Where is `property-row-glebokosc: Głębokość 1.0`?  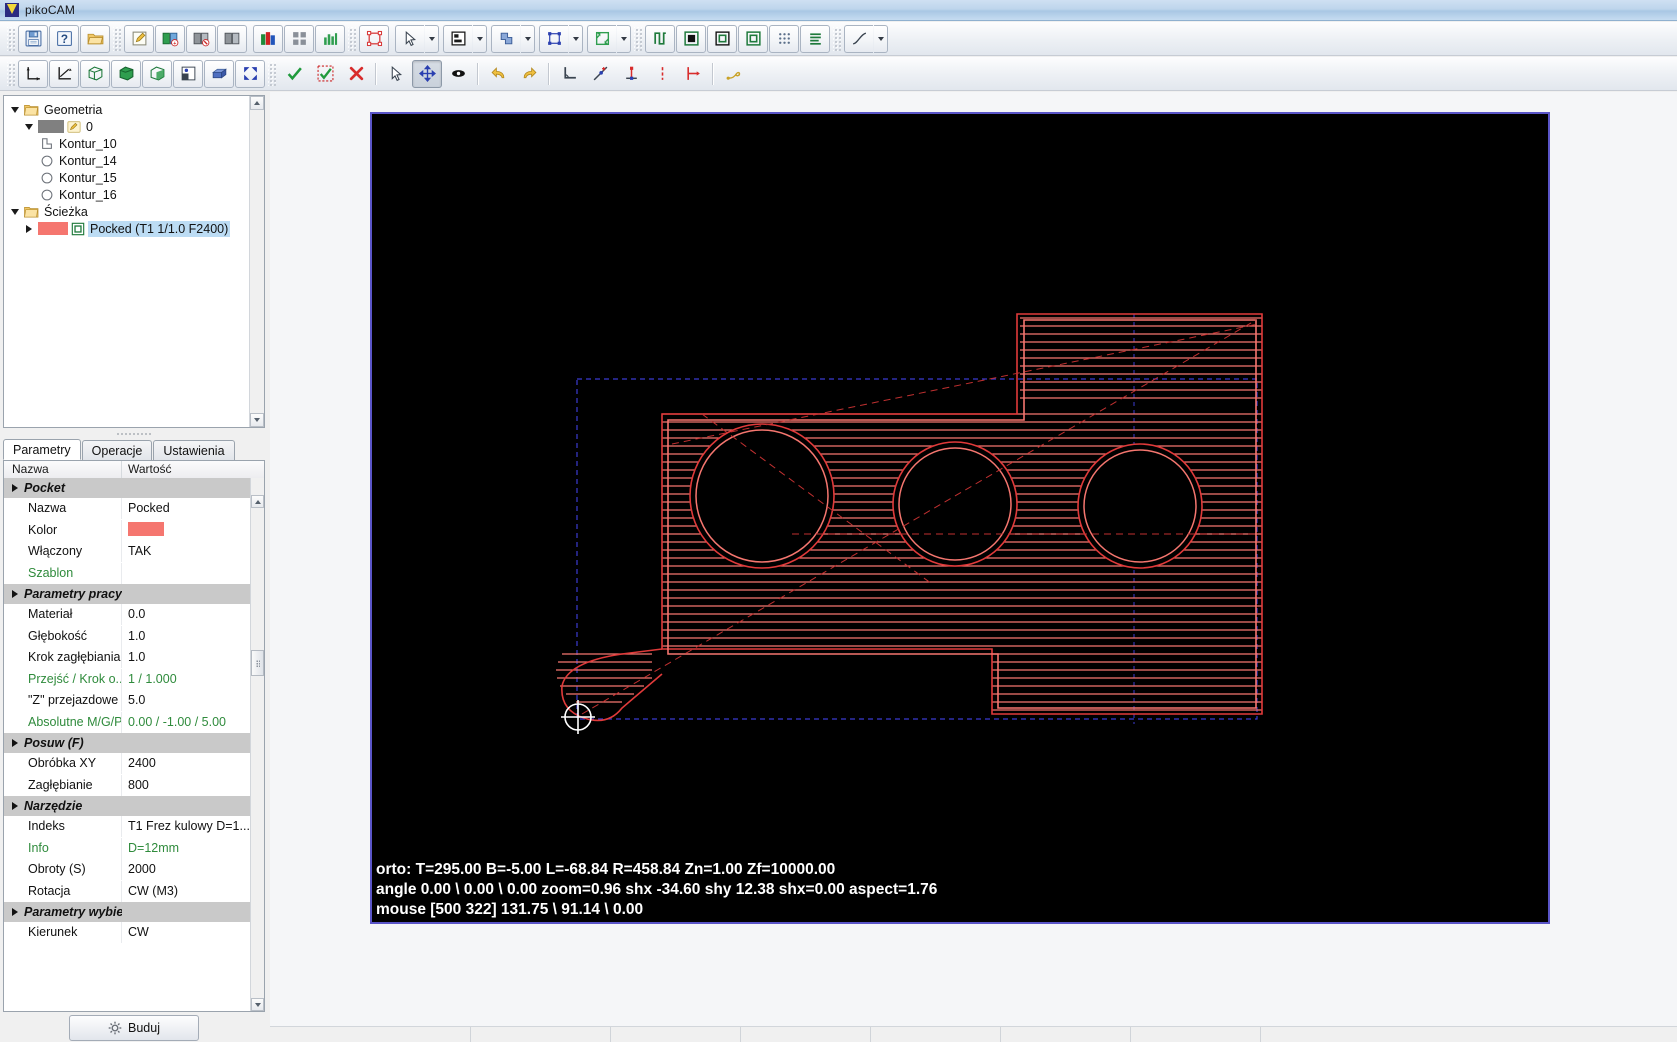
property-row-glebokosc: Głębokość 1.0 is located at coordinates (127, 636).